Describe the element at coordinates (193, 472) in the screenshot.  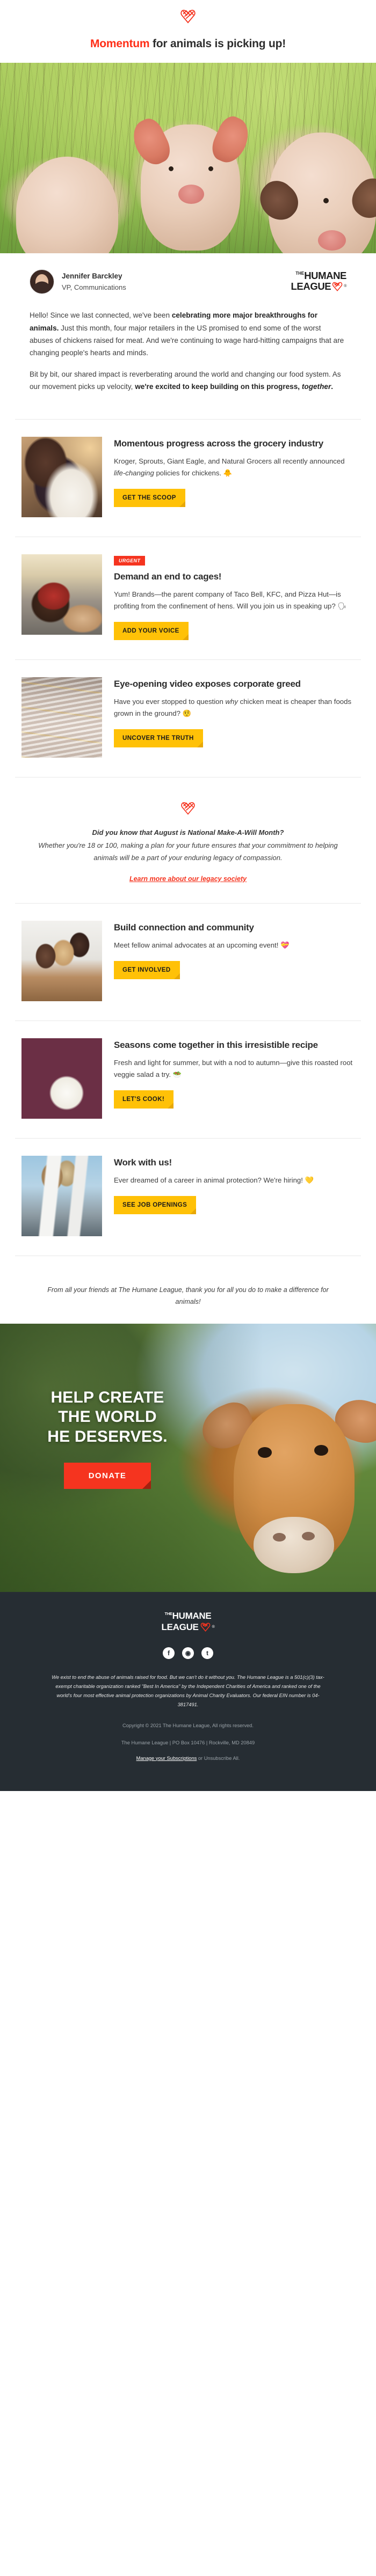
I see `story-text-b: policies for chickens. 🐥` at that location.